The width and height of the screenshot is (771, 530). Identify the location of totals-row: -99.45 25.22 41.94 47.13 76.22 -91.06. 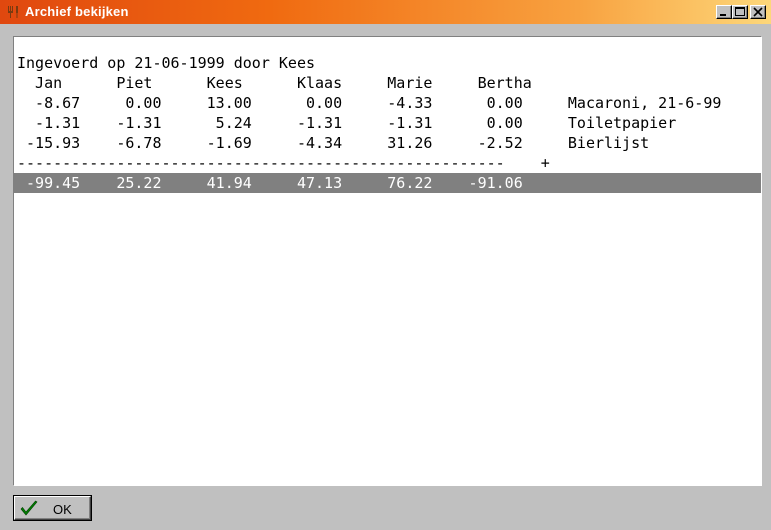
(387, 183).